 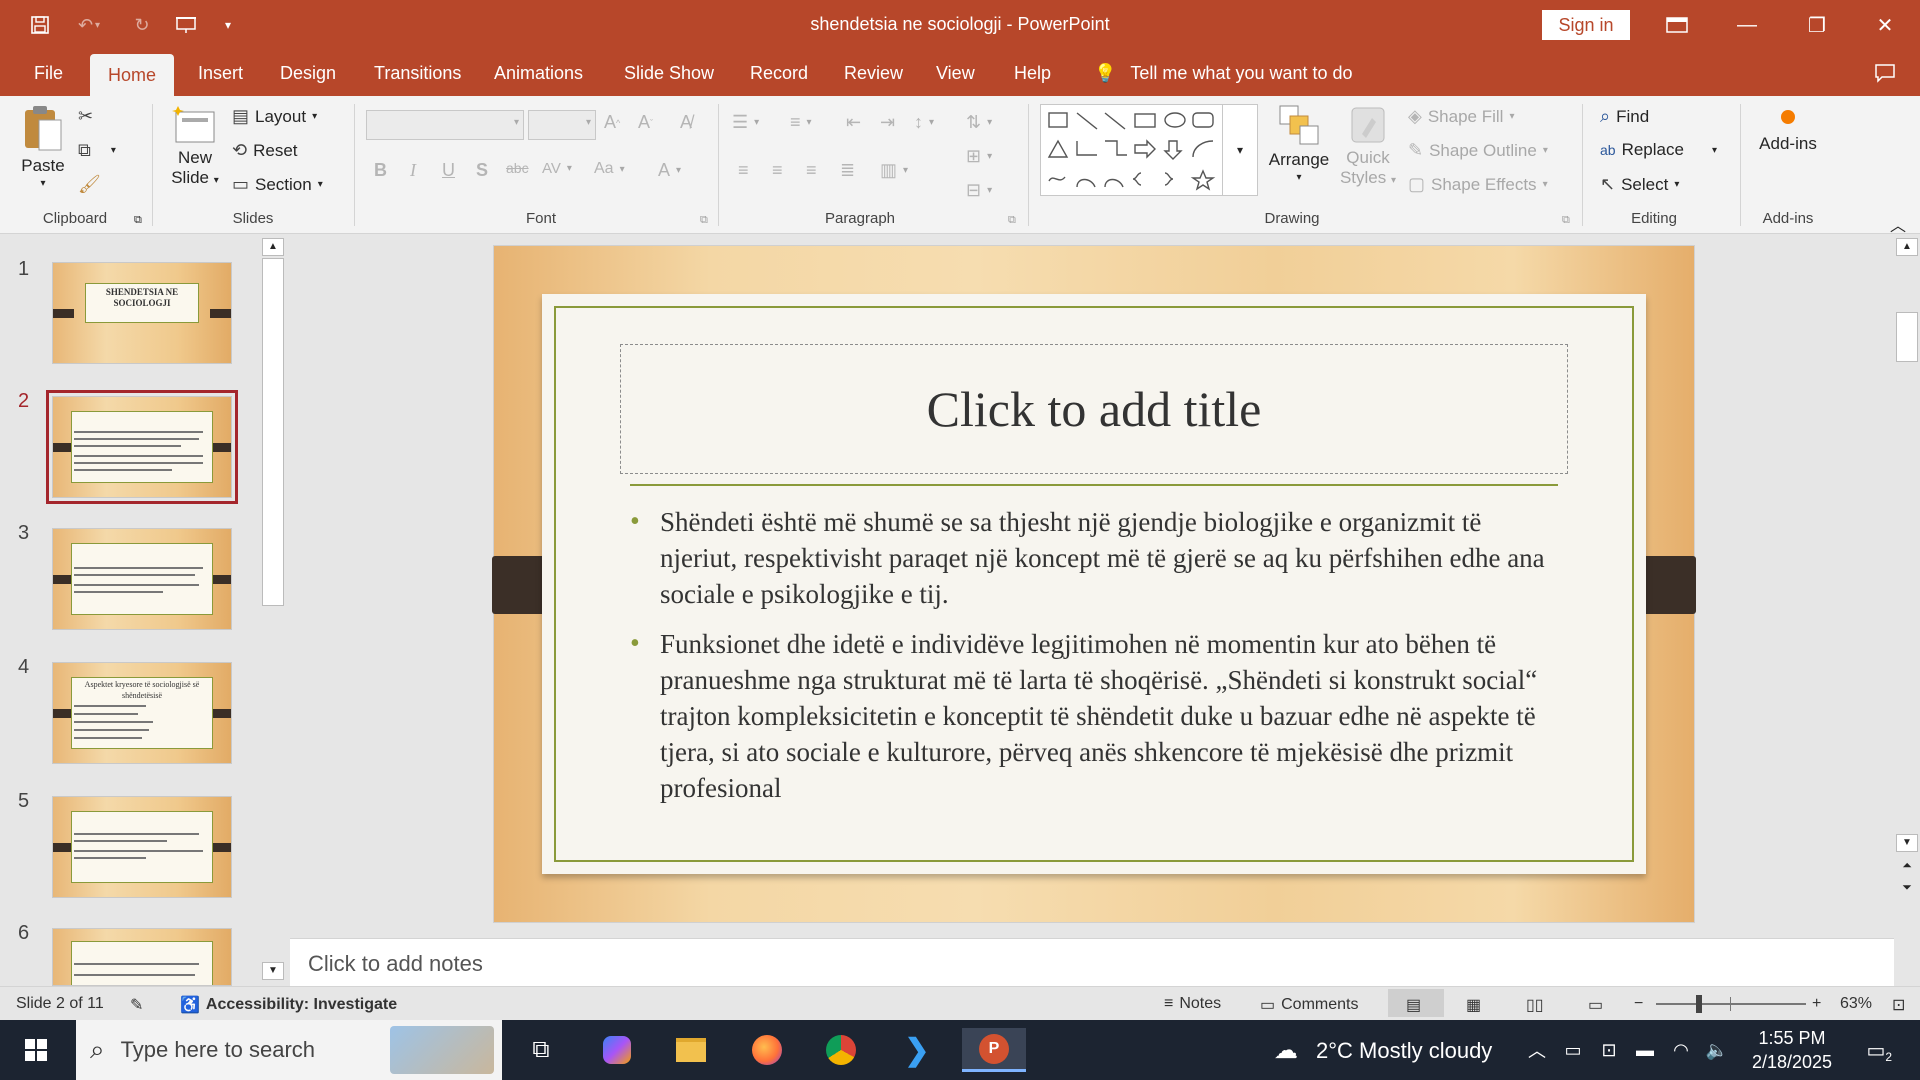 I want to click on quick-styles-button: Quick Styles ▾, so click(x=1368, y=146).